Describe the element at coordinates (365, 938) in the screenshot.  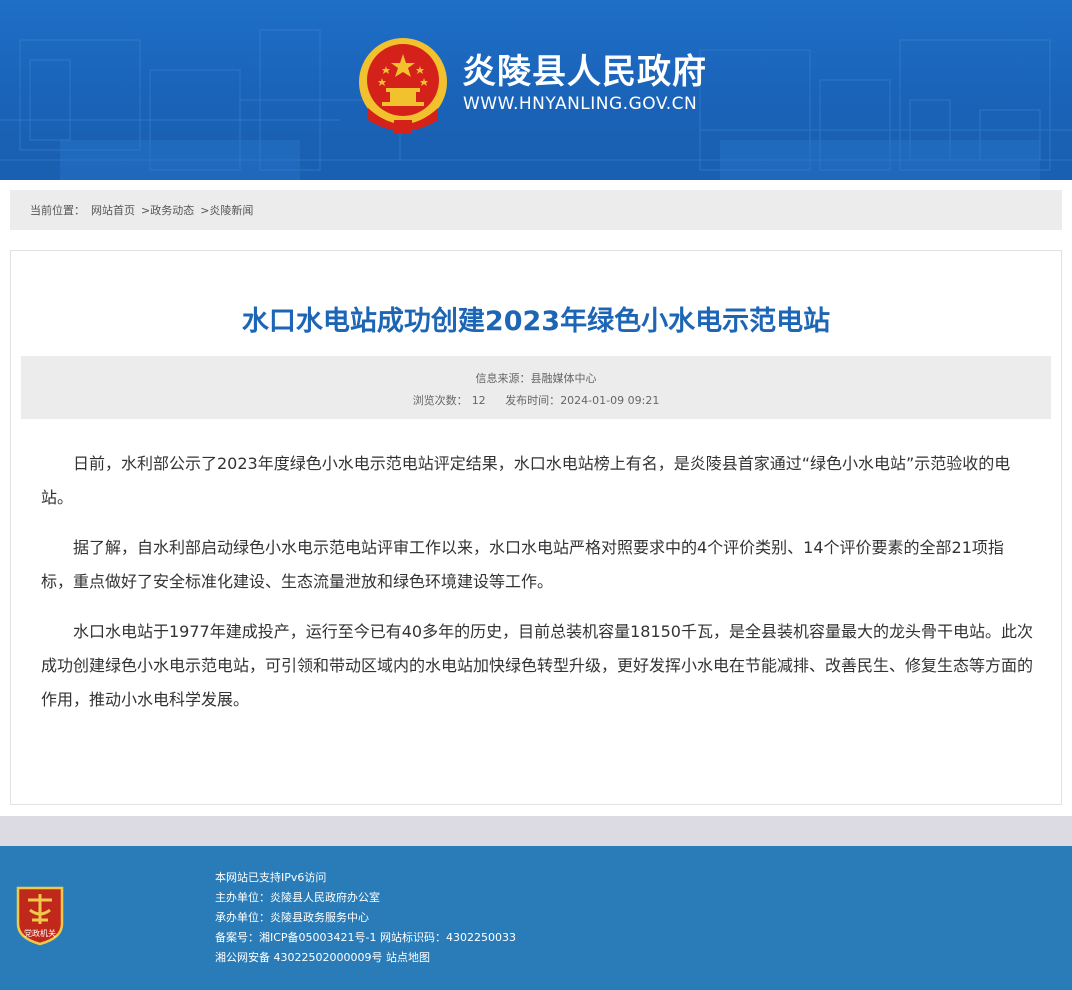
I see `footer-icp: 备案号：湘ICP备05003421号-1 网站标识码：4302250033` at that location.